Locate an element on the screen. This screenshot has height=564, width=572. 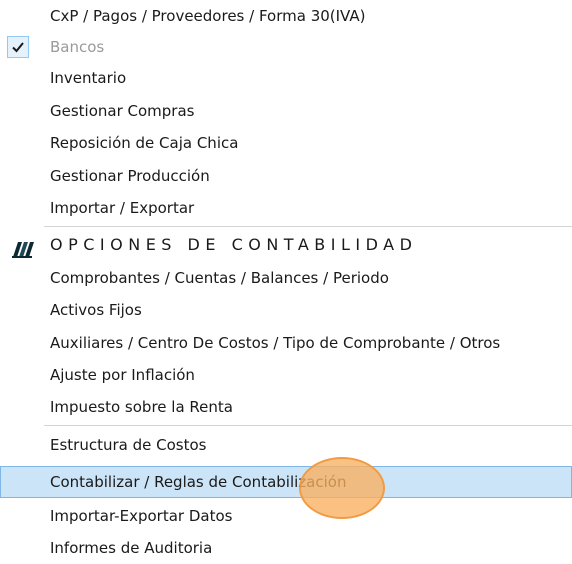
accounting-books-icon is located at coordinates (24, 247).